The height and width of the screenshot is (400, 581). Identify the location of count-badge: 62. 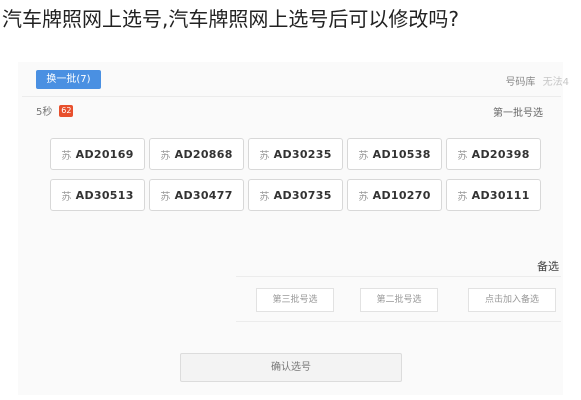
(66, 110).